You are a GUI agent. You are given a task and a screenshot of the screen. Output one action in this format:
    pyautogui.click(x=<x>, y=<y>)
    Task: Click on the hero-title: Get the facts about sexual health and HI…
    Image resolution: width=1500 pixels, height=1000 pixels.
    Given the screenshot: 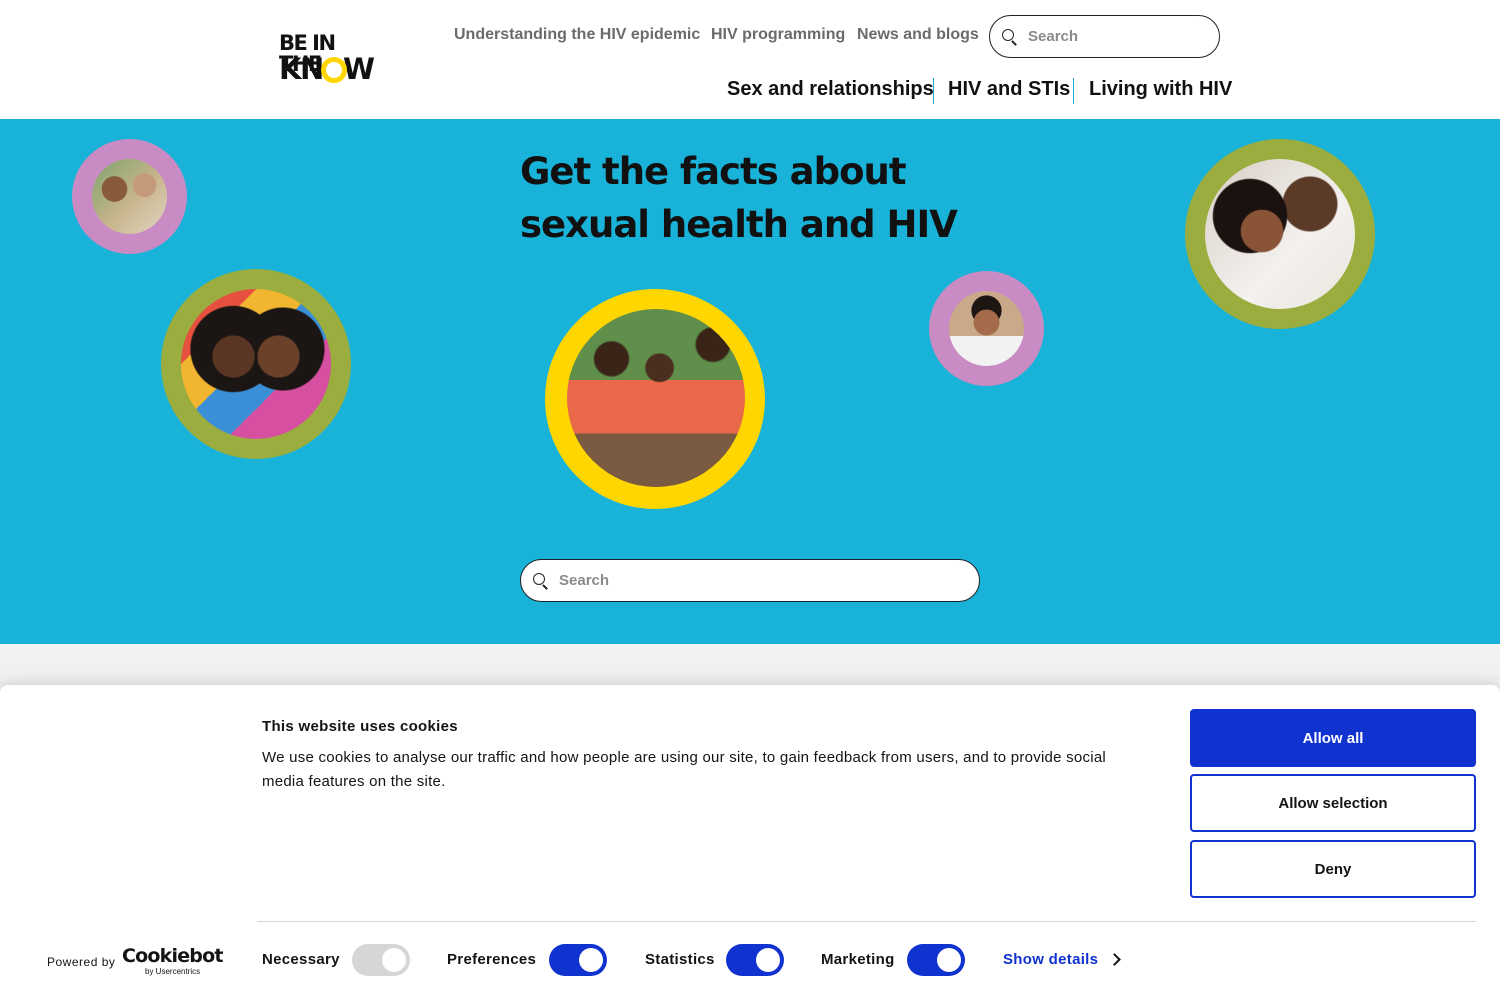 What is the action you would take?
    pyautogui.click(x=739, y=198)
    